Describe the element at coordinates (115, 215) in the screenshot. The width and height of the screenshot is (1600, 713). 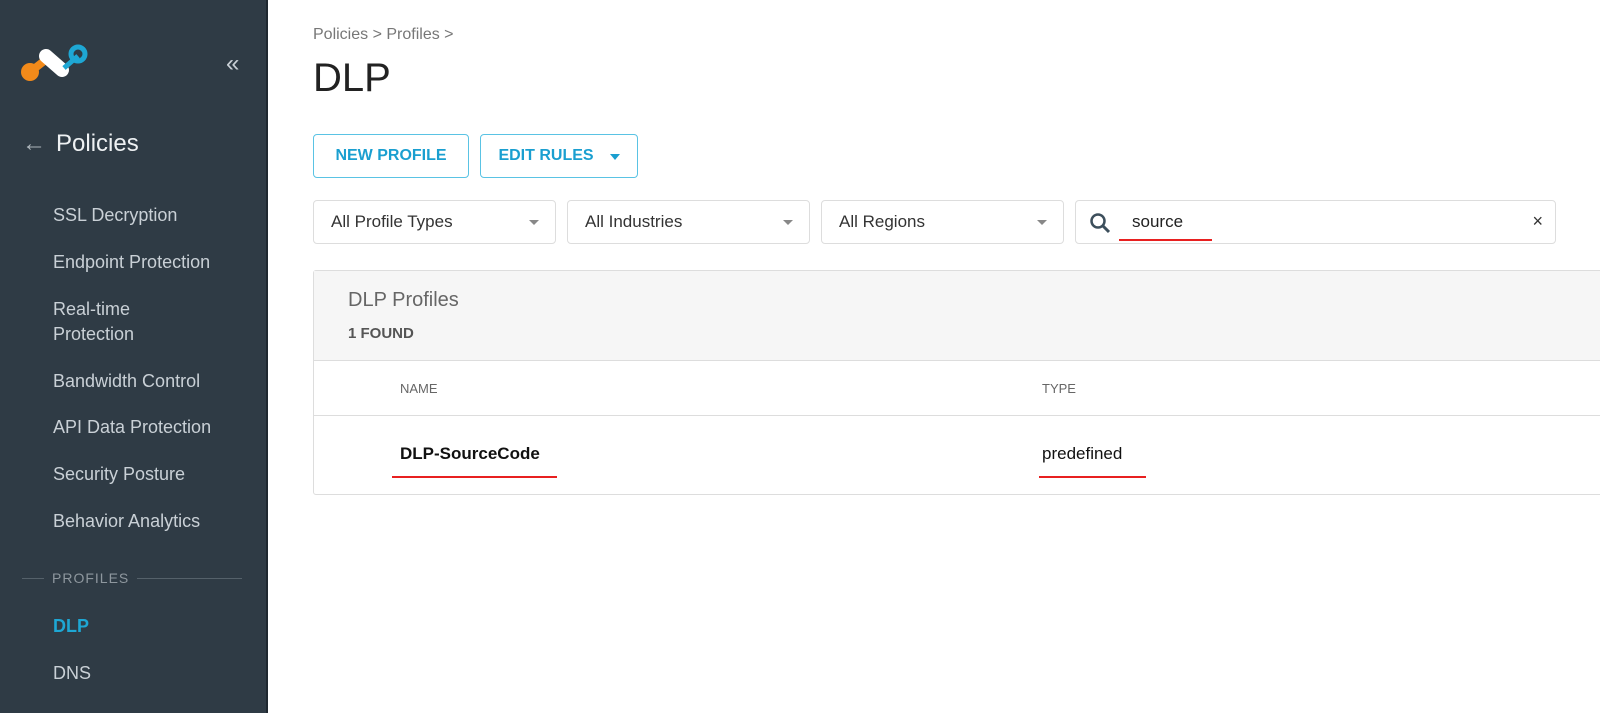
I see `sidebar-item-ssl-decryption: SSL Decryption` at that location.